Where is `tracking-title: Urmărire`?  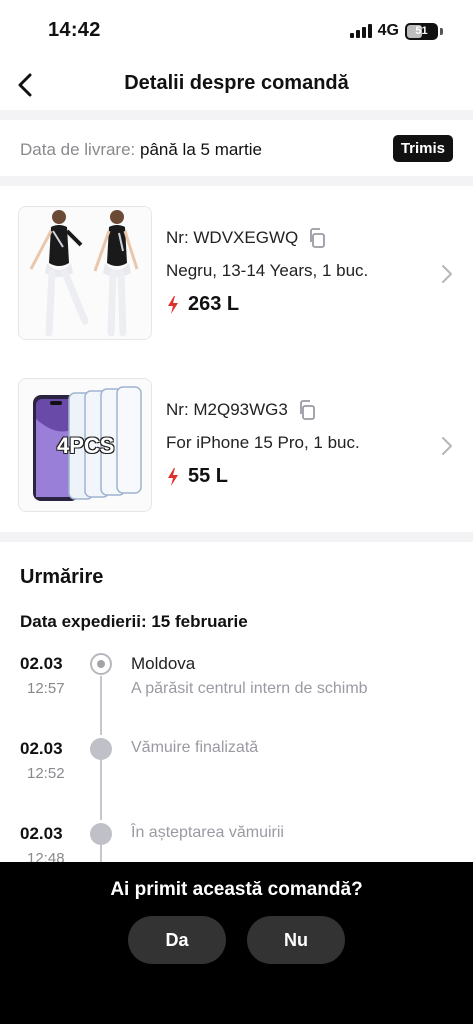 tracking-title: Urmărire is located at coordinates (62, 577).